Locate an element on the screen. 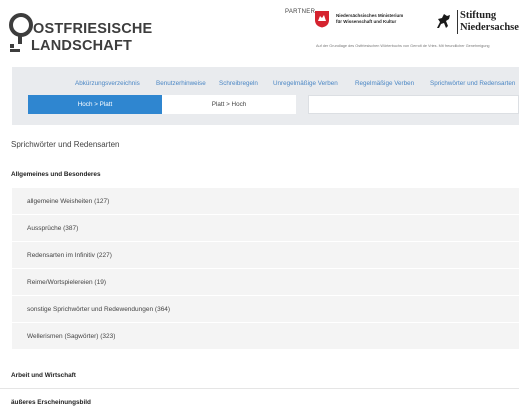 Image resolution: width=519 pixels, height=406 pixels. list-item: Wellerismen (Sagwörter) (323) is located at coordinates (265, 336).